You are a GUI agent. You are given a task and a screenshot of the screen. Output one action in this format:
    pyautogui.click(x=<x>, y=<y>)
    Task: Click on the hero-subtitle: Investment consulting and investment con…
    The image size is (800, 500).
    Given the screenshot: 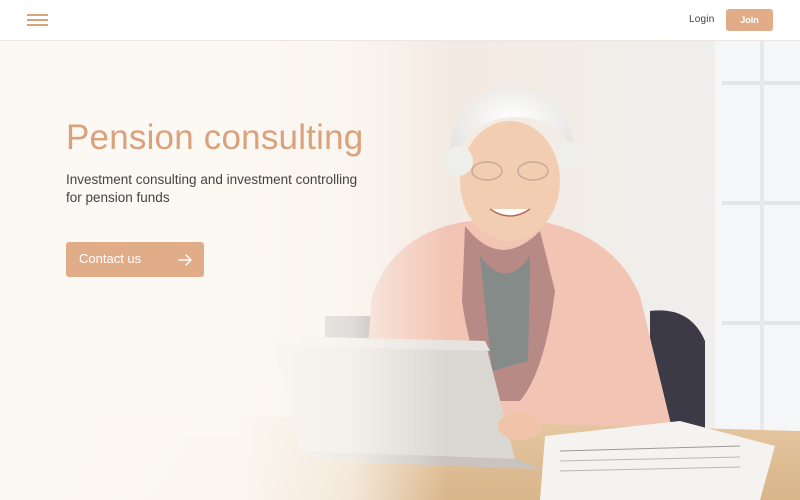 What is the action you would take?
    pyautogui.click(x=212, y=188)
    